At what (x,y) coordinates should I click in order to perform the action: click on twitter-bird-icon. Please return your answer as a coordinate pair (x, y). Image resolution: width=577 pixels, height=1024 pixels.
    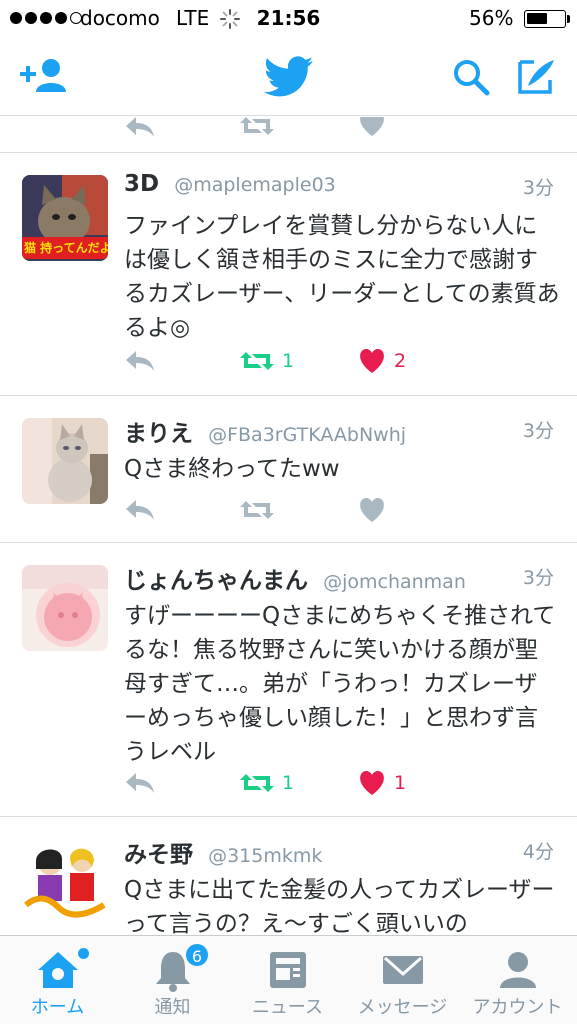
    Looking at the image, I should click on (289, 77).